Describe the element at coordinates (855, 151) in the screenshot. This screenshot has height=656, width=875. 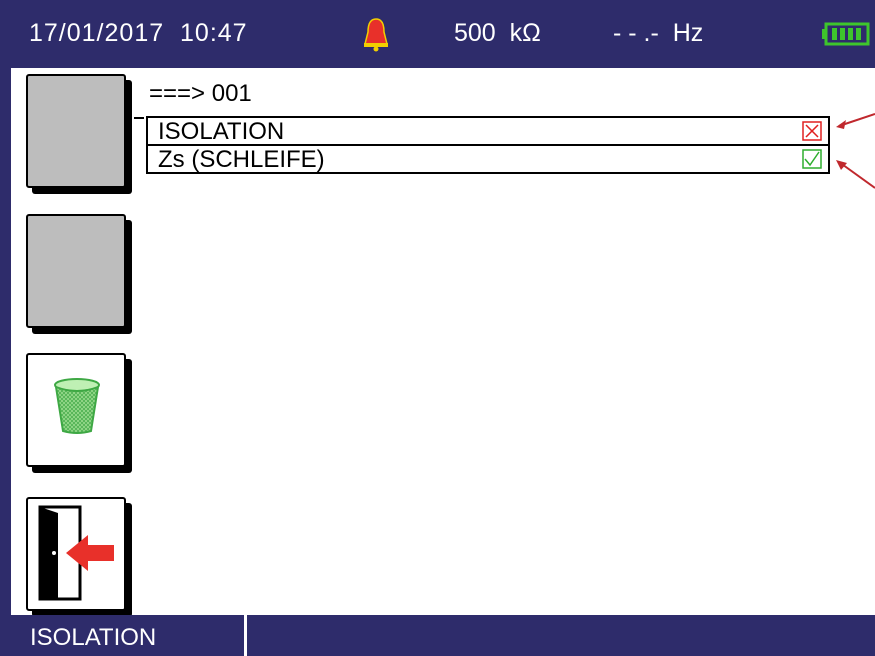
I see `callout-arrows` at that location.